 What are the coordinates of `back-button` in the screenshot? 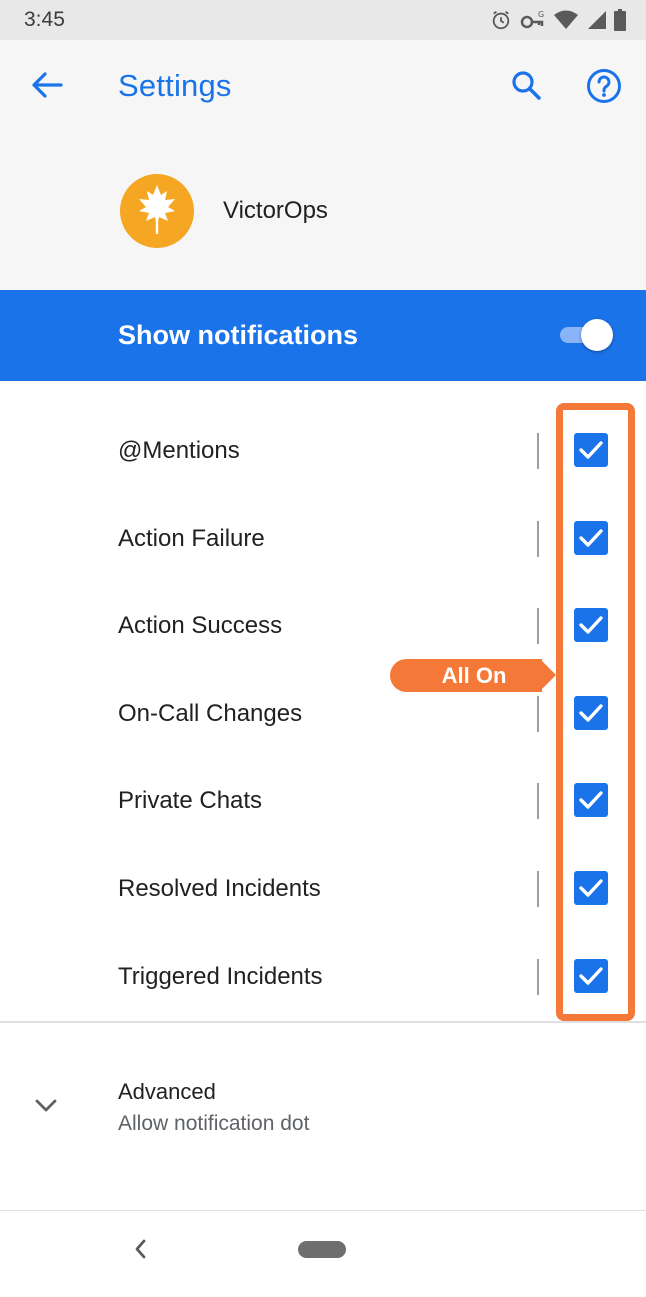 It's located at (47, 87).